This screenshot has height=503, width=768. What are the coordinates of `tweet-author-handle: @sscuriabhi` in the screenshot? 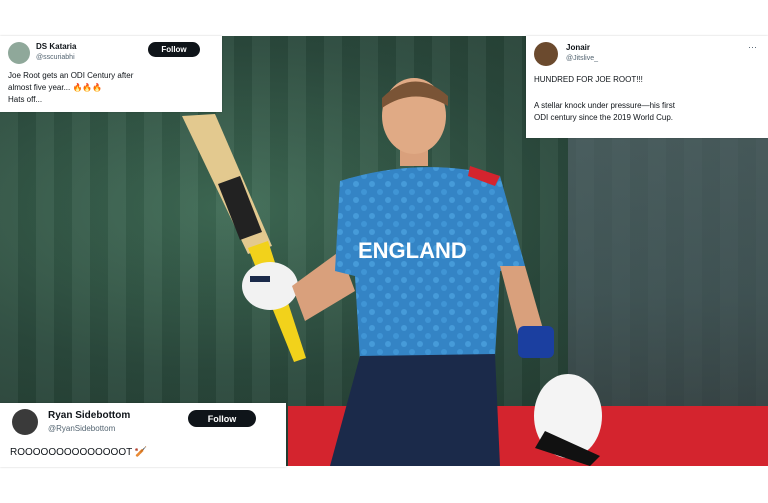 It's located at (55, 57).